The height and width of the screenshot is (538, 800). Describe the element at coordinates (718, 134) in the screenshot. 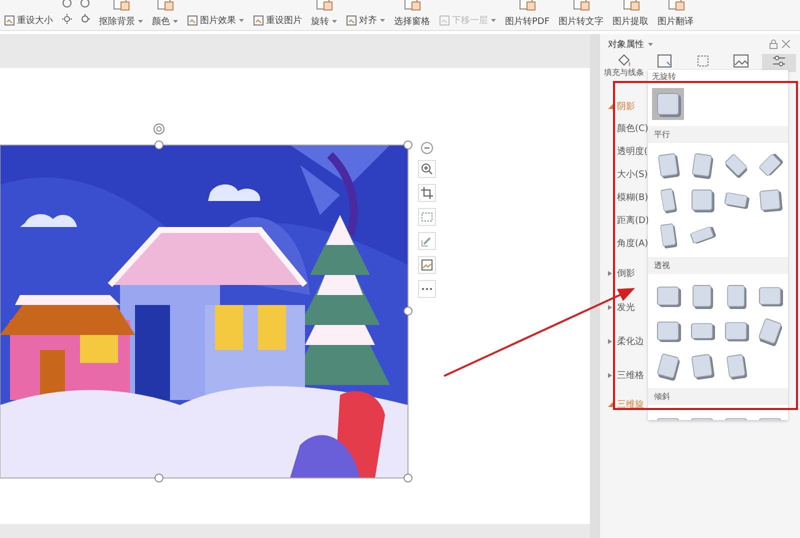

I see `group-header: 平行` at that location.